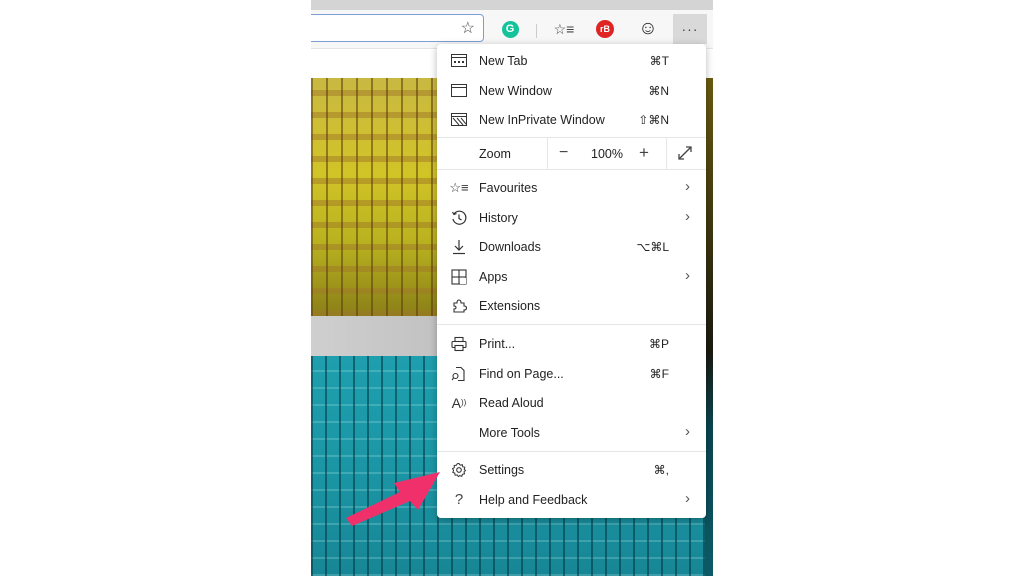  Describe the element at coordinates (571, 469) in the screenshot. I see `menu-item-settings: Settings ⌘,` at that location.